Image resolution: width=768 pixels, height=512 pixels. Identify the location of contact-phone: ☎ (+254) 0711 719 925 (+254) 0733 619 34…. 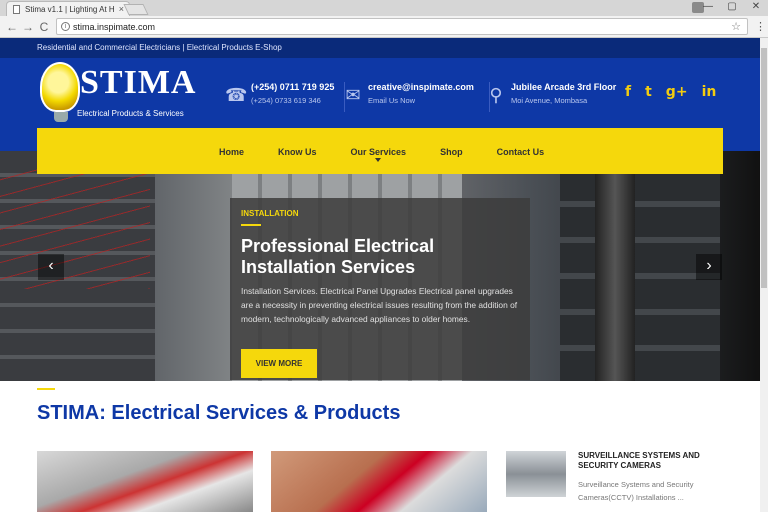
(285, 97).